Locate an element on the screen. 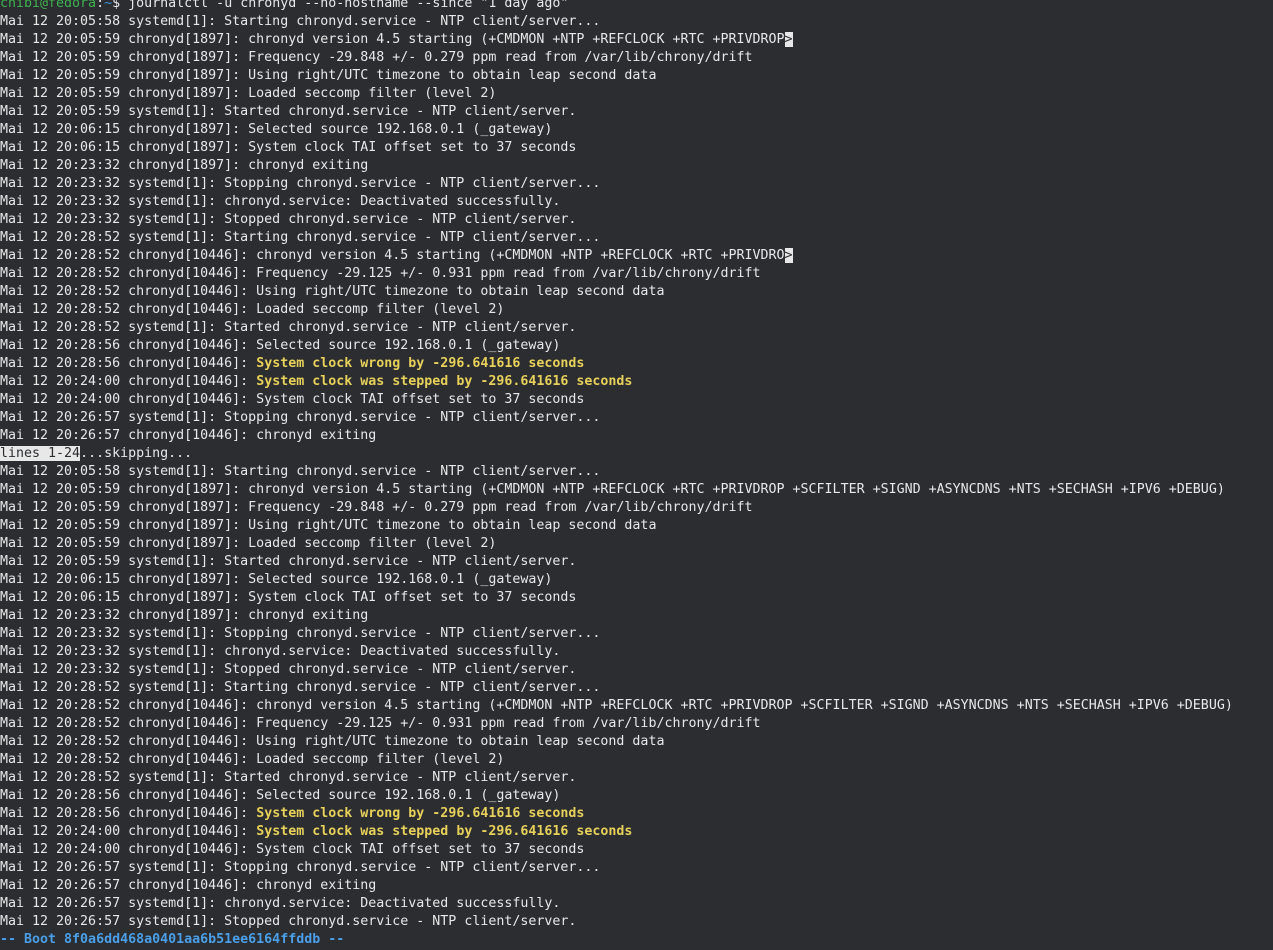 This screenshot has width=1273, height=950. truncation-marker: > is located at coordinates (788, 255).